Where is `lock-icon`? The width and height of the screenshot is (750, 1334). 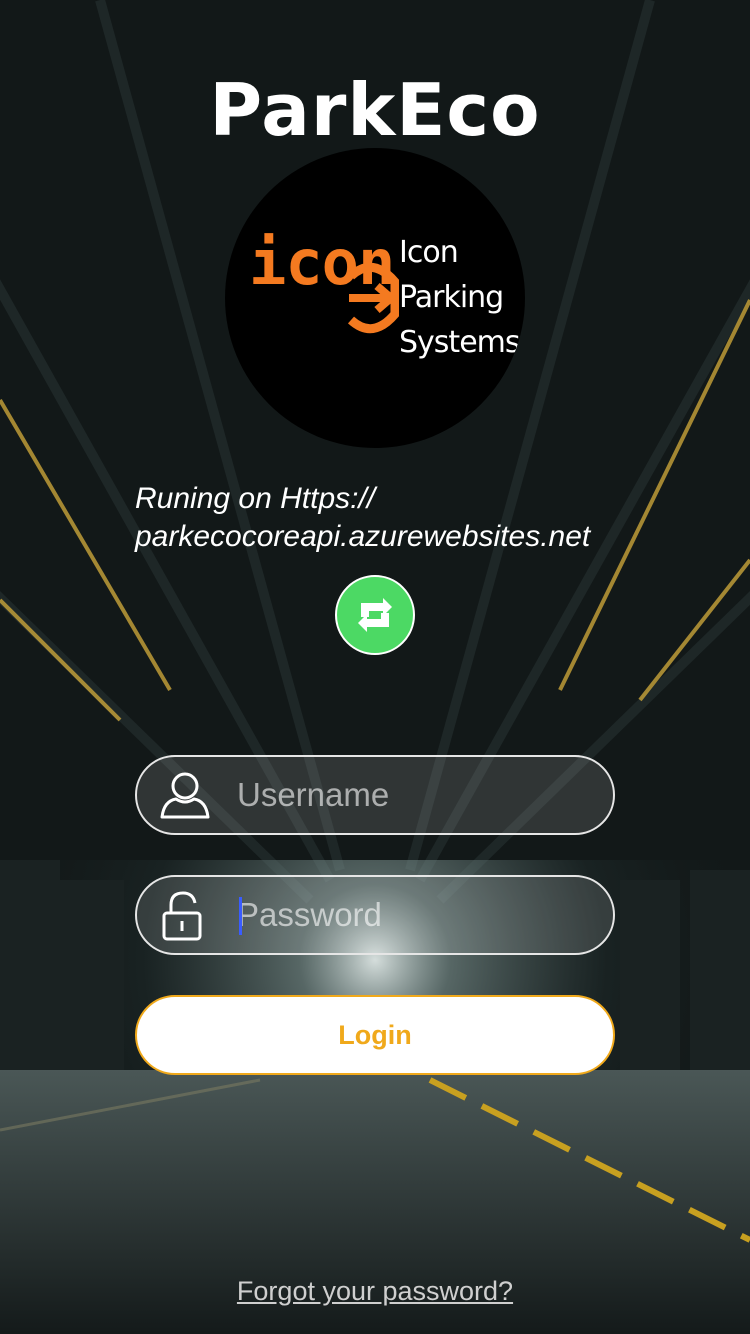
lock-icon is located at coordinates (182, 916).